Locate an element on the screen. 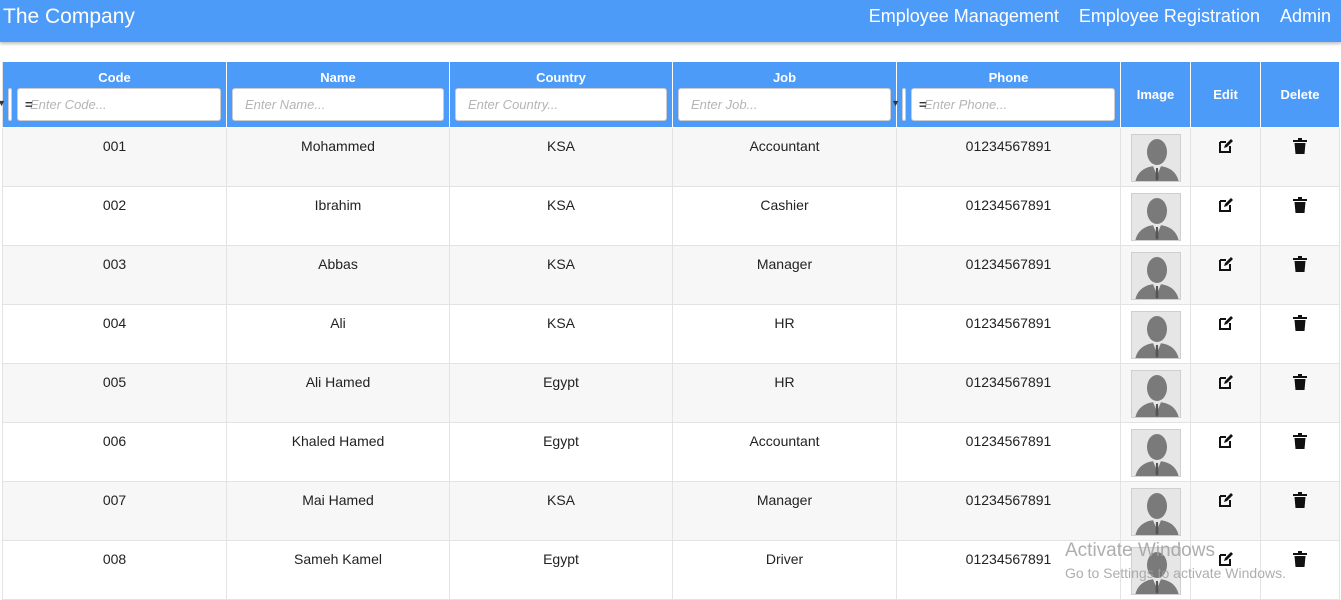 Image resolution: width=1341 pixels, height=600 pixels. col-code: Code = ▼ is located at coordinates (113, 94).